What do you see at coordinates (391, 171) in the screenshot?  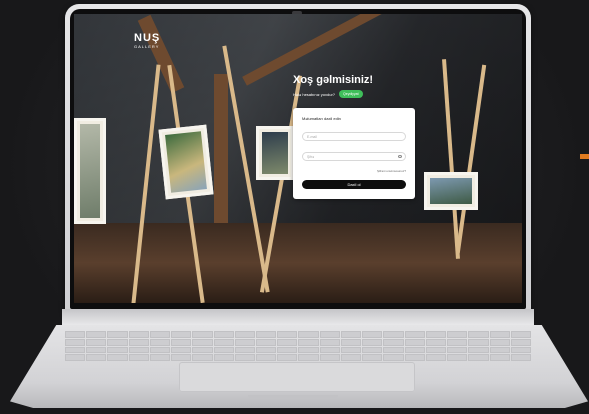 I see `forgot-password-link: Şifrəni unutmusunuz?` at bounding box center [391, 171].